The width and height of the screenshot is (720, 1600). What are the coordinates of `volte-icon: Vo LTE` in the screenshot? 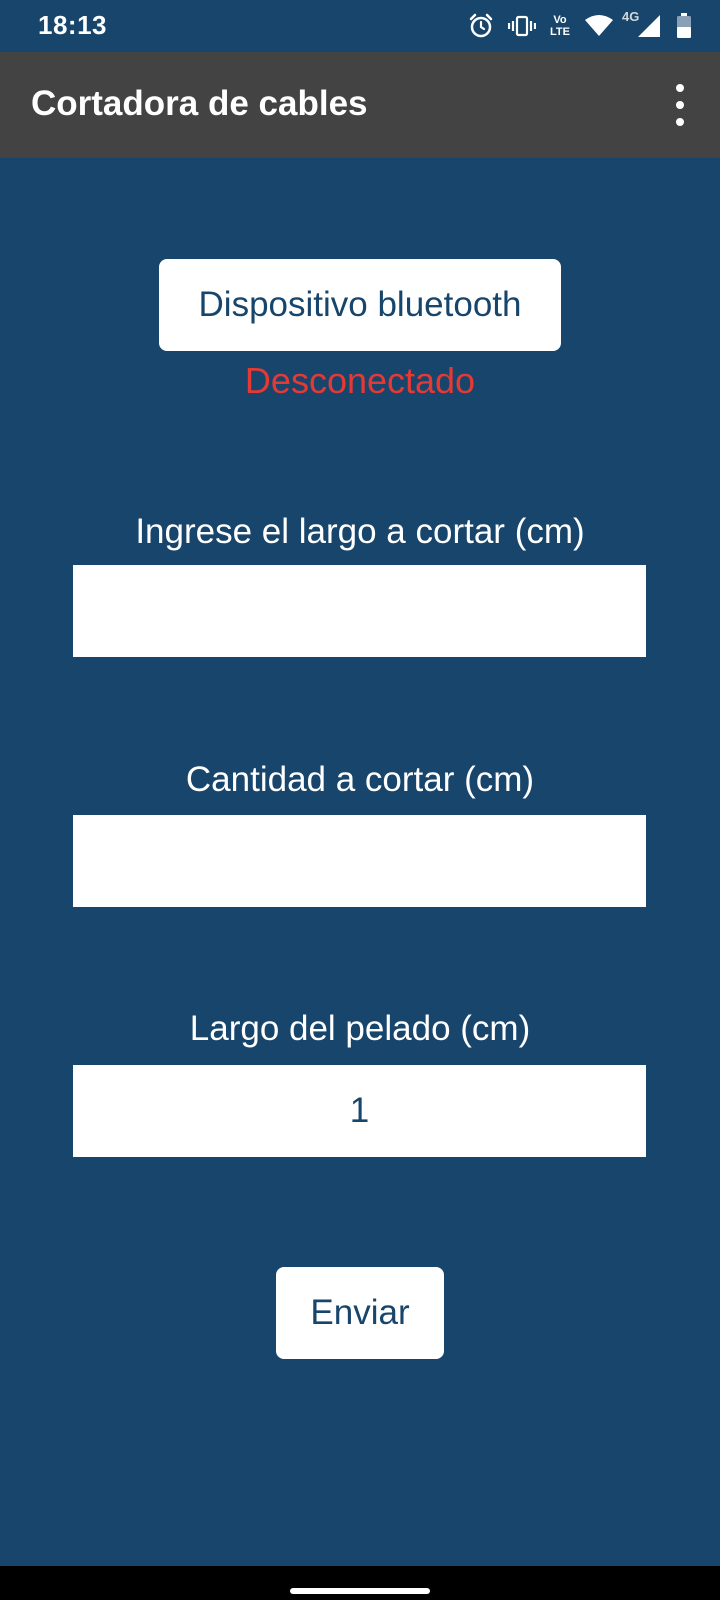 It's located at (560, 26).